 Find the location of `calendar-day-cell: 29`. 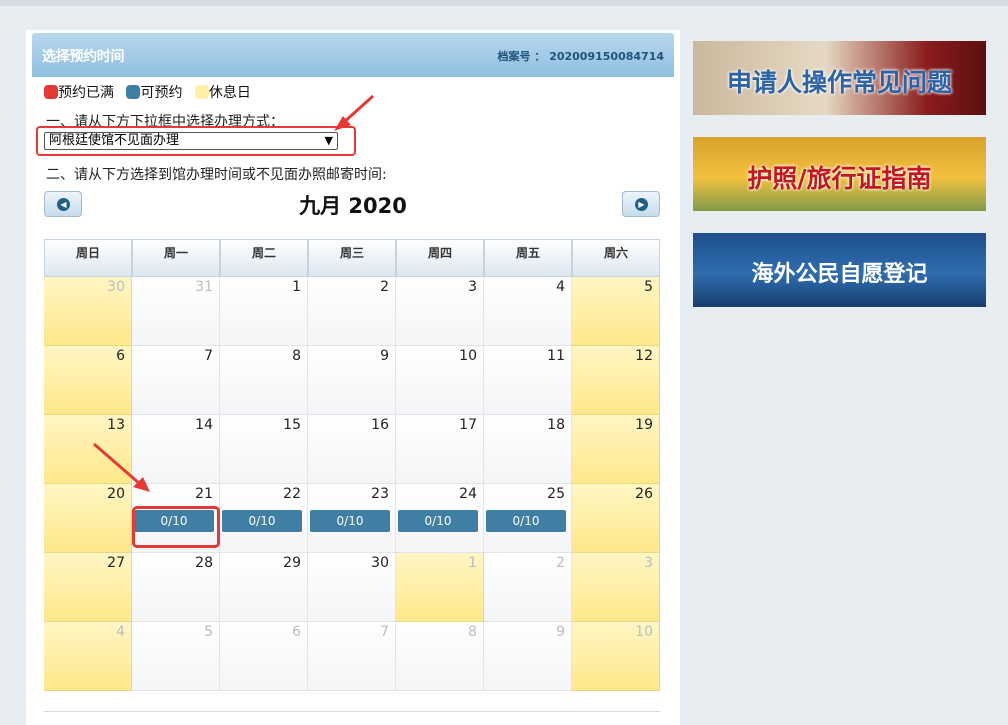

calendar-day-cell: 29 is located at coordinates (264, 587).